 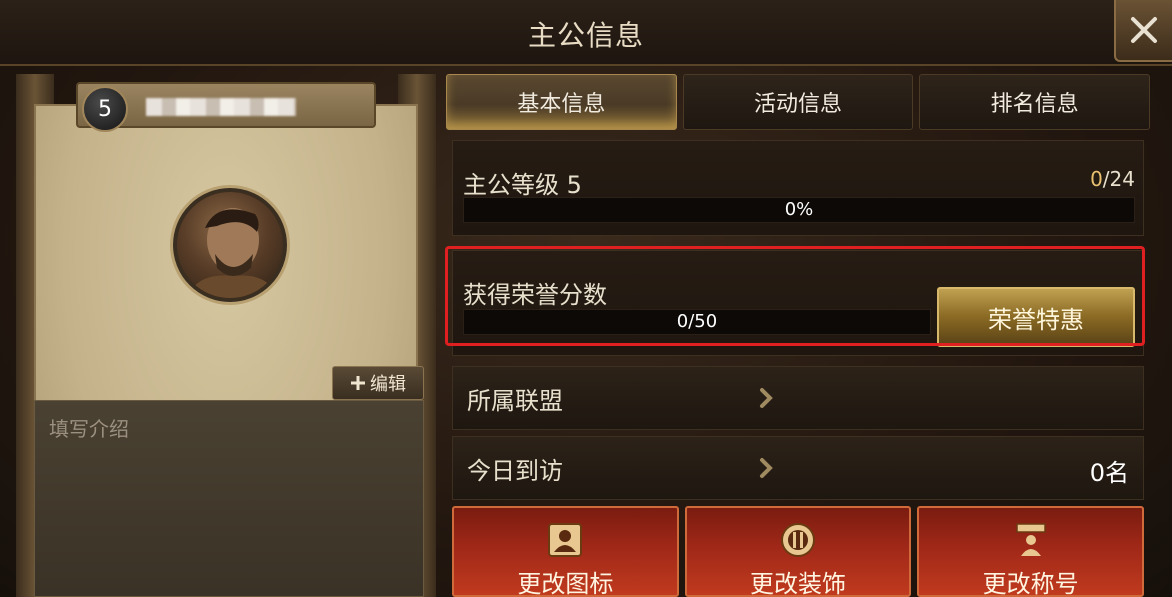 I want to click on change-title-button: 更改称号, so click(x=1031, y=551).